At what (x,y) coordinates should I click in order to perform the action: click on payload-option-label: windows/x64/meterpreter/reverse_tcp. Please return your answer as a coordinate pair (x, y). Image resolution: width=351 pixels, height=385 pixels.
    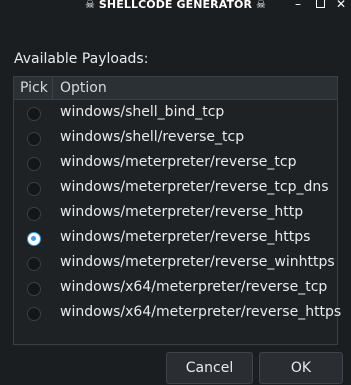
    Looking at the image, I should click on (194, 287).